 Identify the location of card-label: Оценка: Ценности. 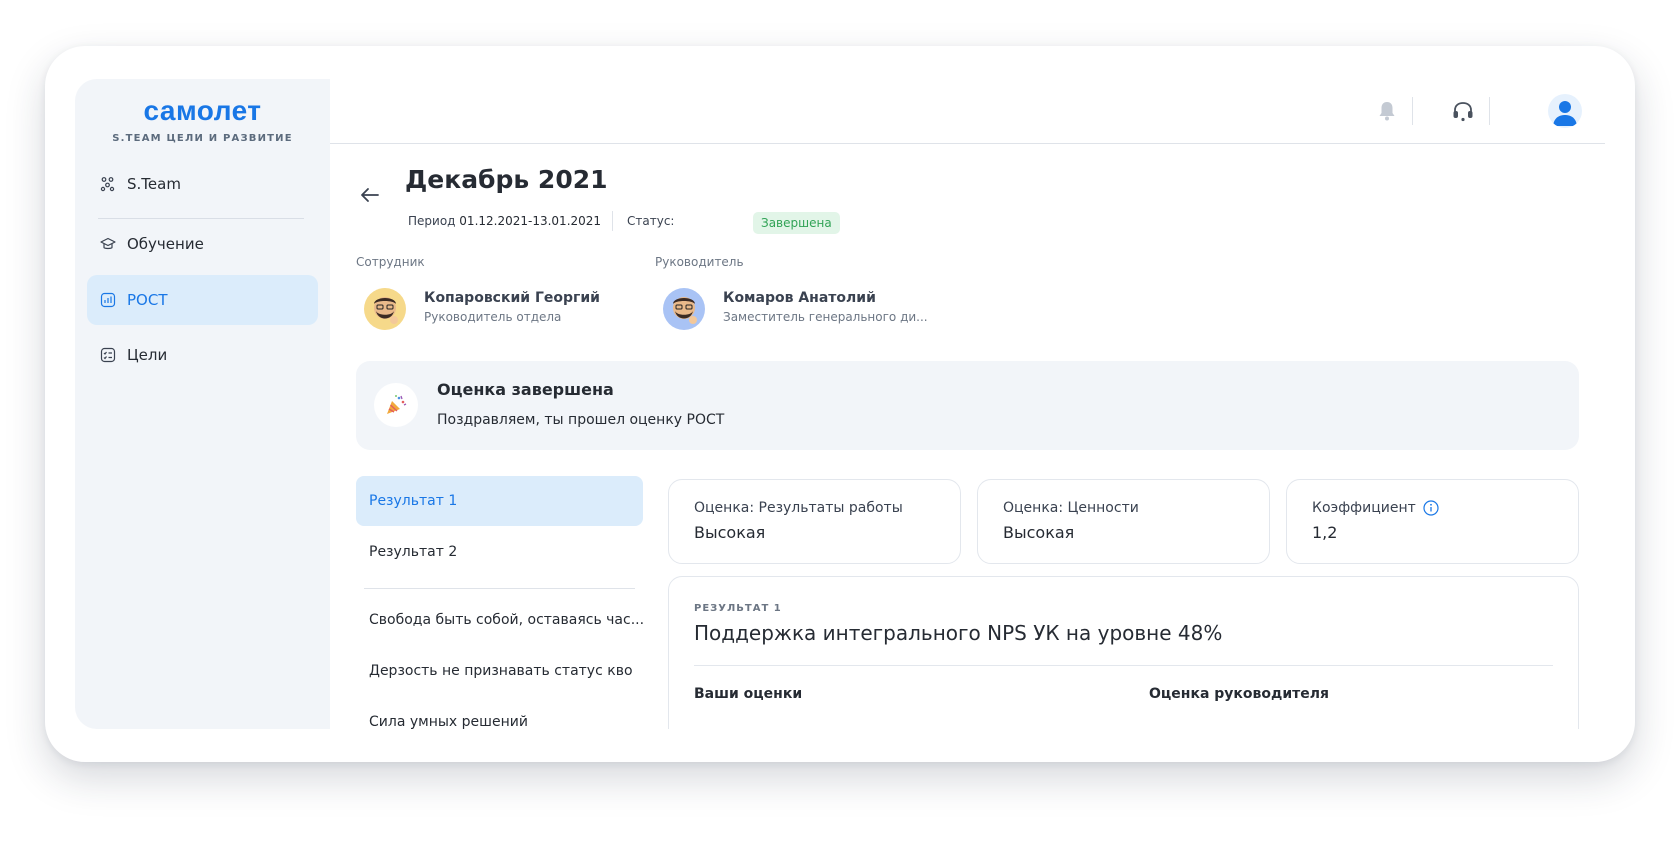
(1071, 508).